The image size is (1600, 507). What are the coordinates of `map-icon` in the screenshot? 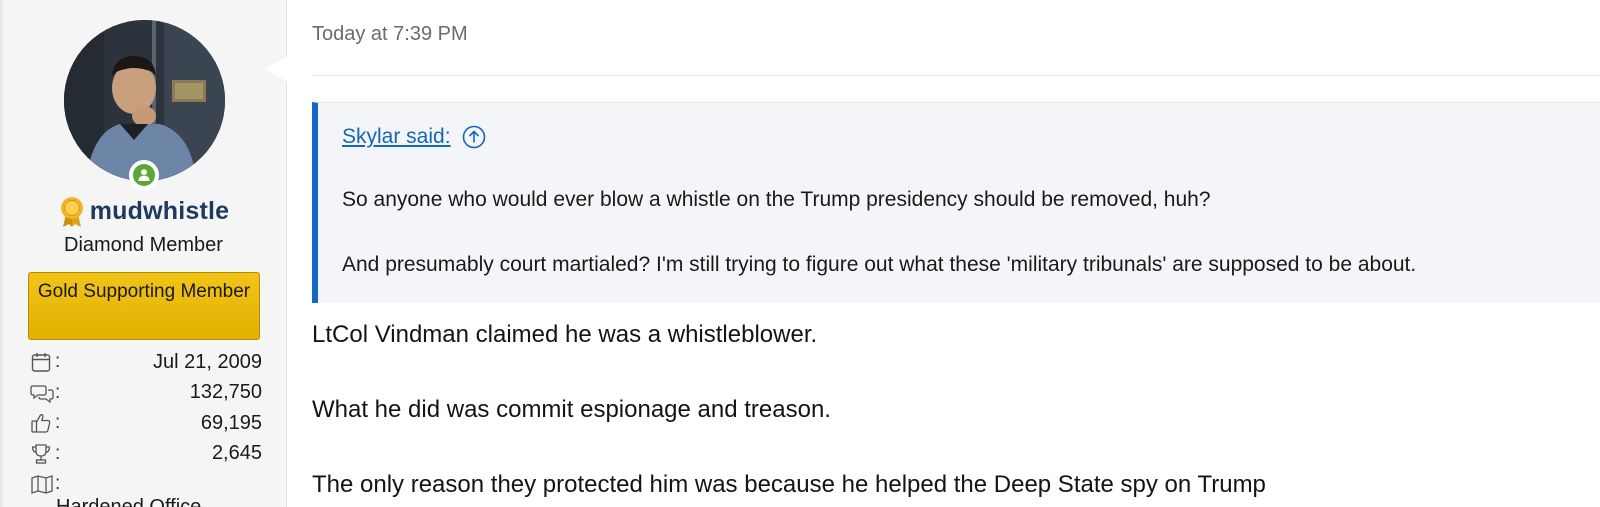 It's located at (42, 484).